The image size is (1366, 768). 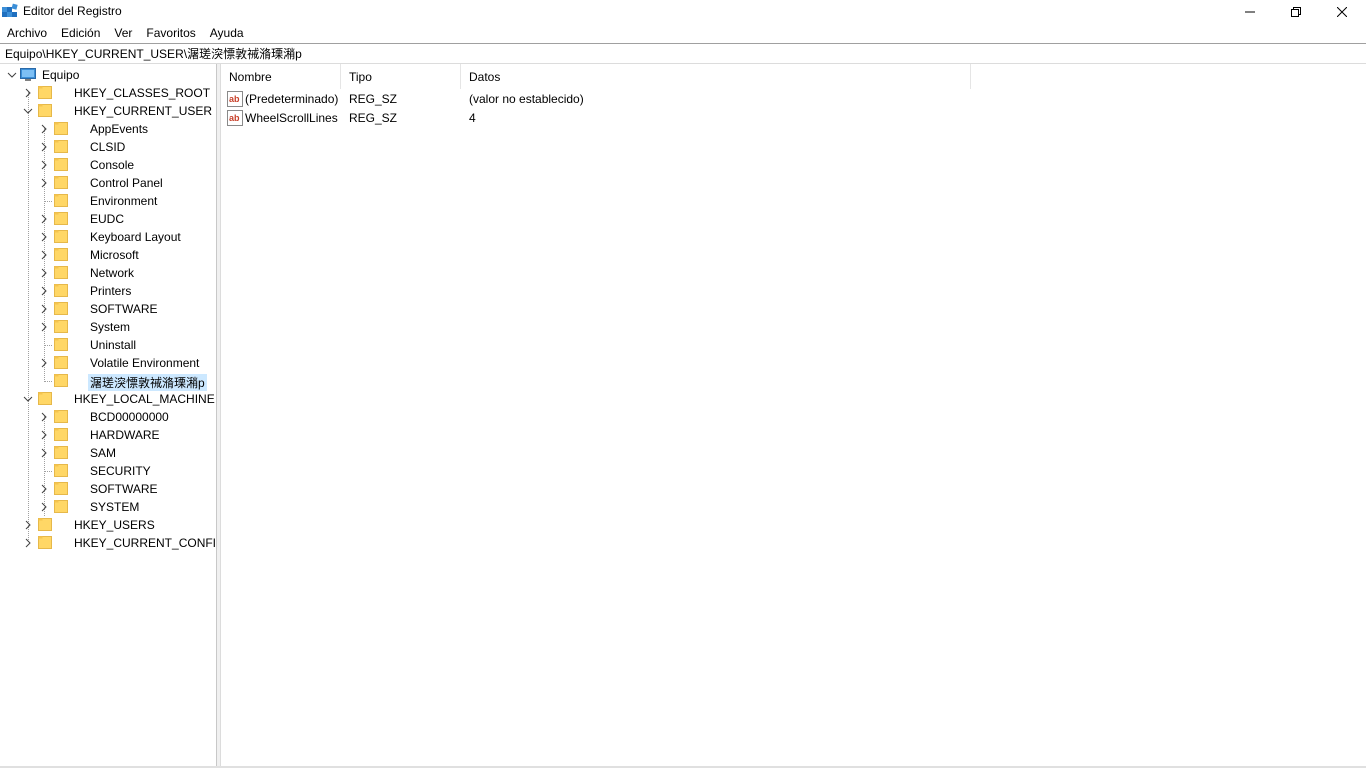 I want to click on tree-item-hkey-classes-root: HKEY_CLASSES_ROOT, so click(x=107, y=93).